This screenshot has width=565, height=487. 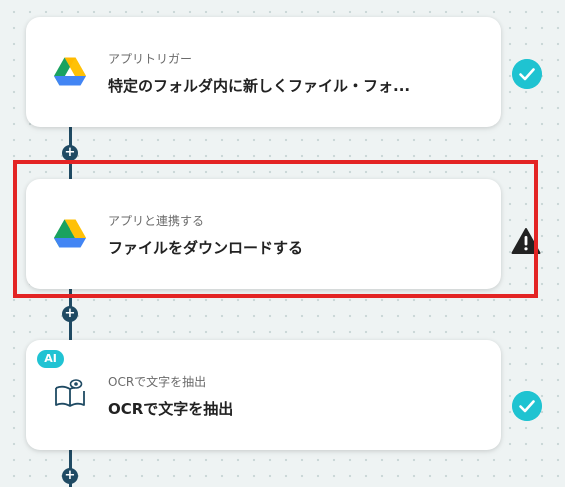 What do you see at coordinates (70, 71) in the screenshot?
I see `google-drive-icon` at bounding box center [70, 71].